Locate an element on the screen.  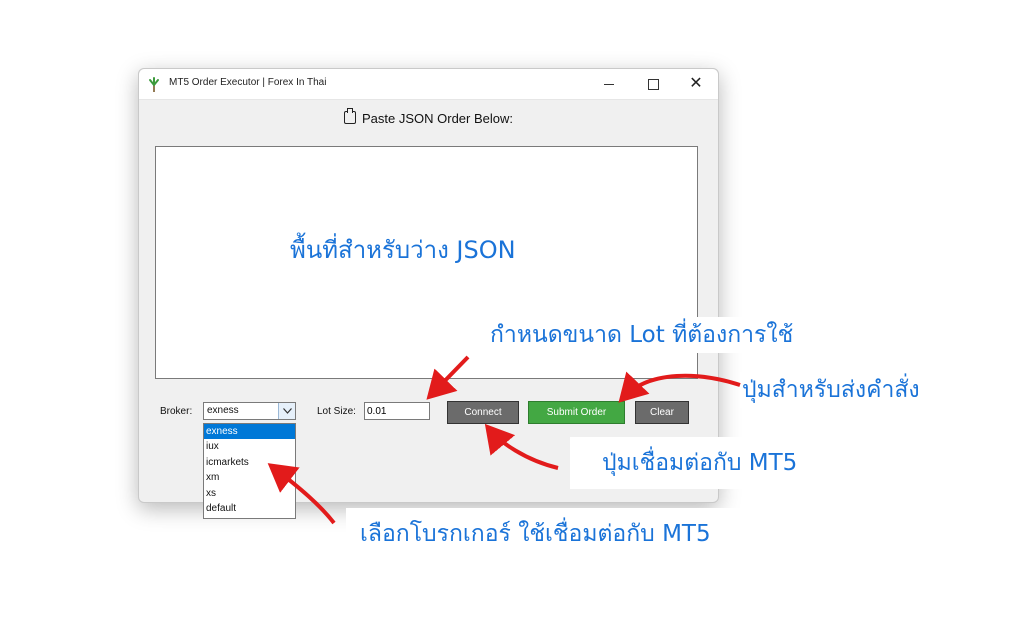
header-text: Paste JSON Order Below: is located at coordinates (437, 118).